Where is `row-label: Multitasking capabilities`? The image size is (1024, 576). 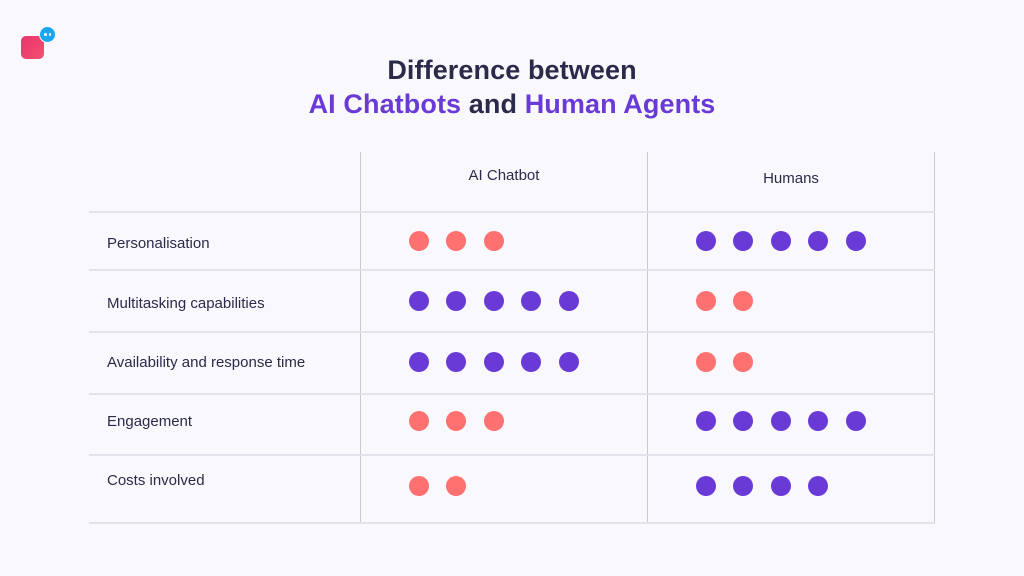 row-label: Multitasking capabilities is located at coordinates (186, 303).